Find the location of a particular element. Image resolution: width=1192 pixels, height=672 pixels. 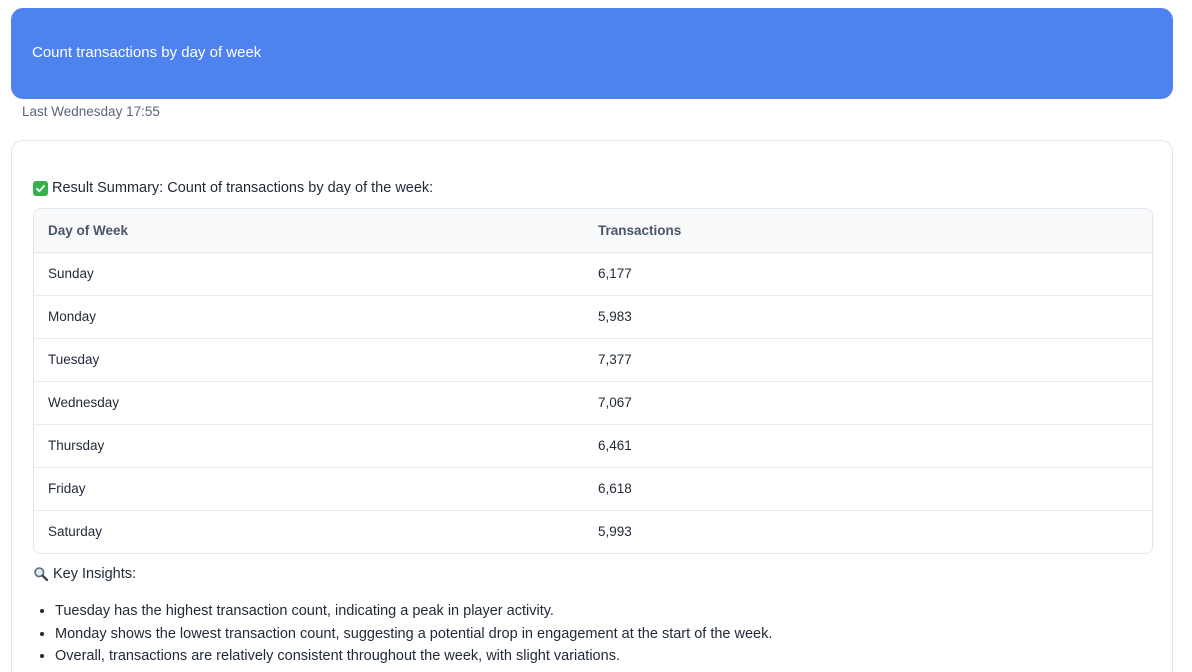

table-header-row: Day of Week Transactions is located at coordinates (593, 231).